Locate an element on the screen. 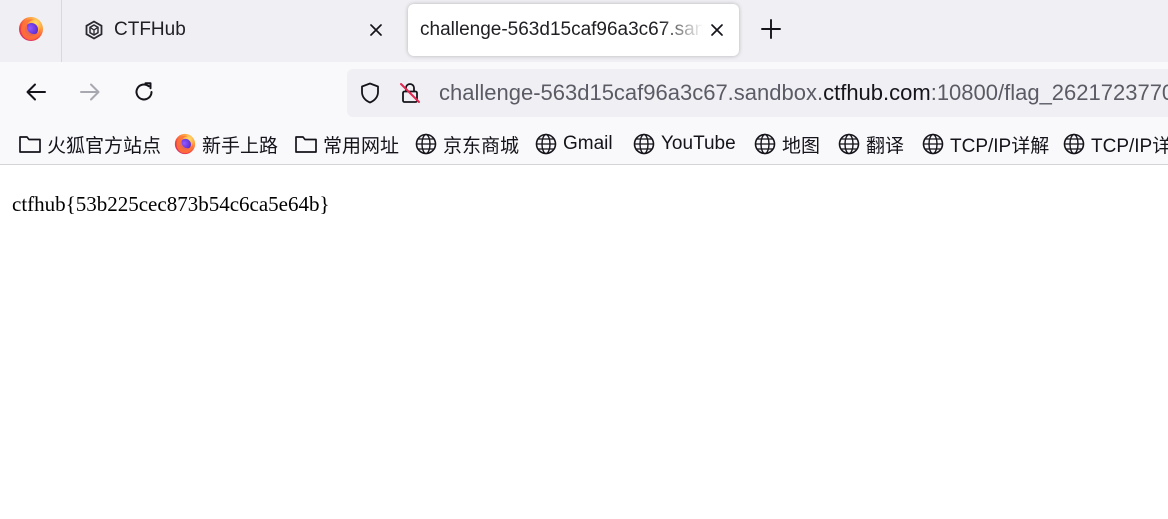 The height and width of the screenshot is (519, 1168). firefox-view-button is located at coordinates (31, 31).